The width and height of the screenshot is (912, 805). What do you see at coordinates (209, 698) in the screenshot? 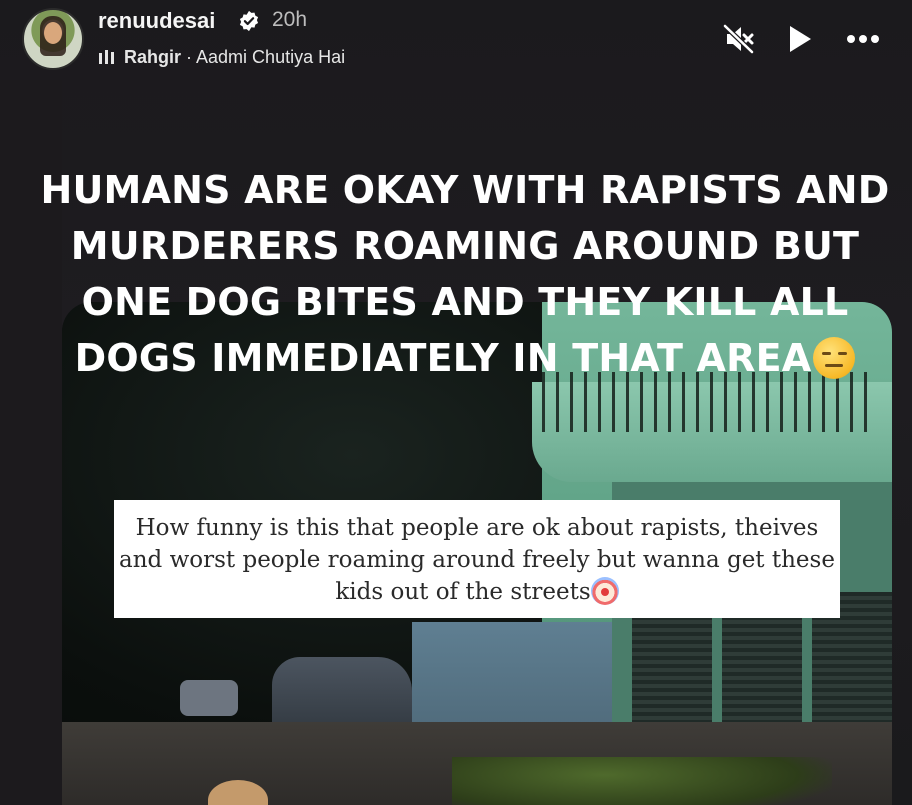
I see `parked-car-distant` at bounding box center [209, 698].